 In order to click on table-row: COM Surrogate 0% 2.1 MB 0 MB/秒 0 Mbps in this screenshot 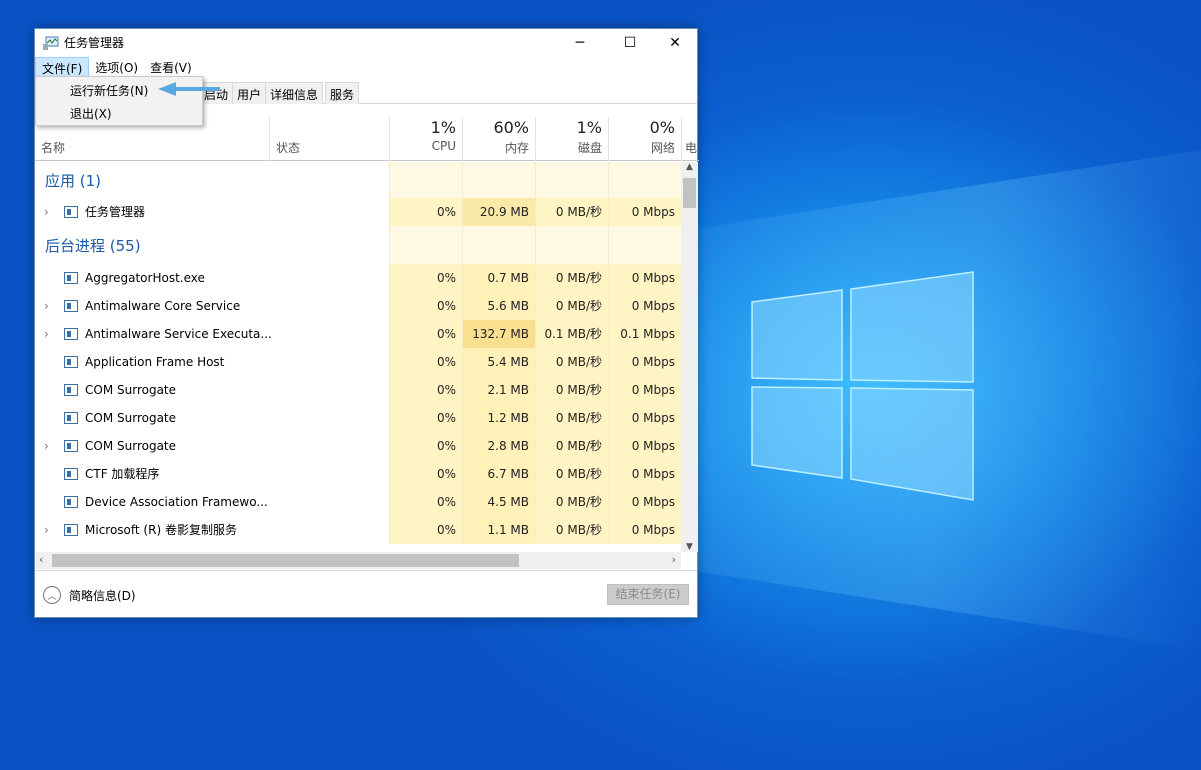, I will do `click(358, 390)`.